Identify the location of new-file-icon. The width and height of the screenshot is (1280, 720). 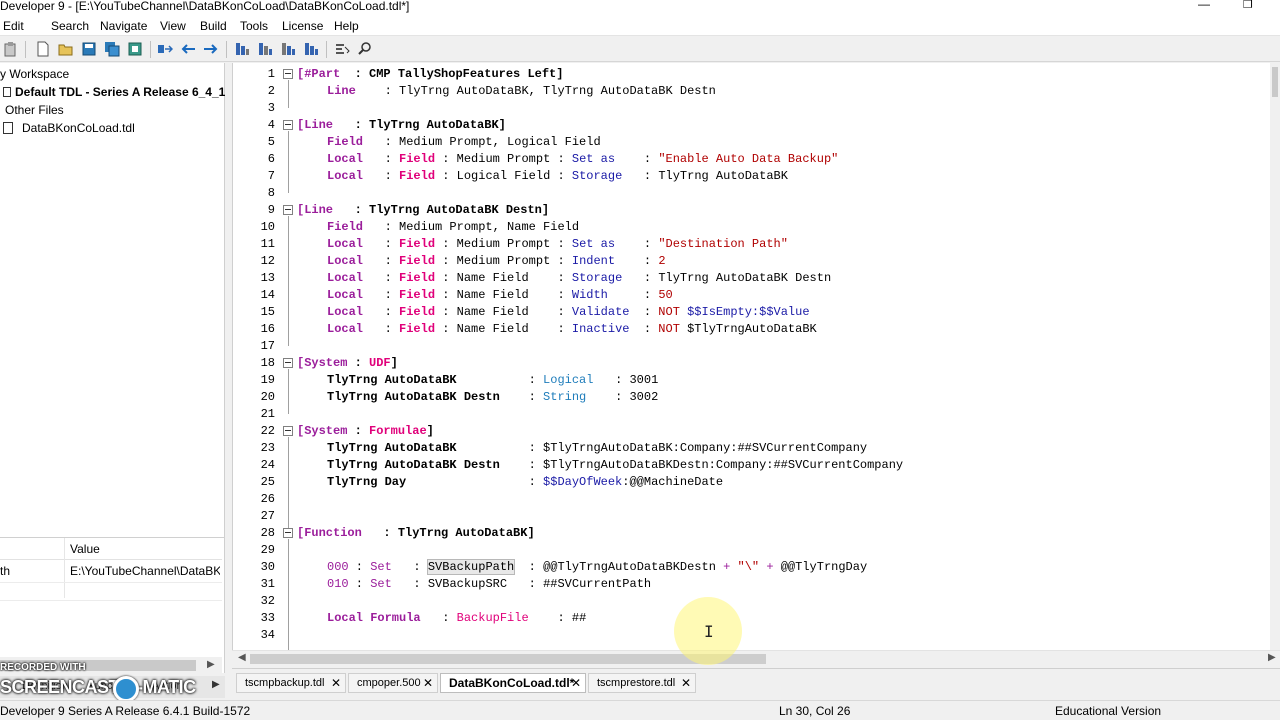
(43, 49).